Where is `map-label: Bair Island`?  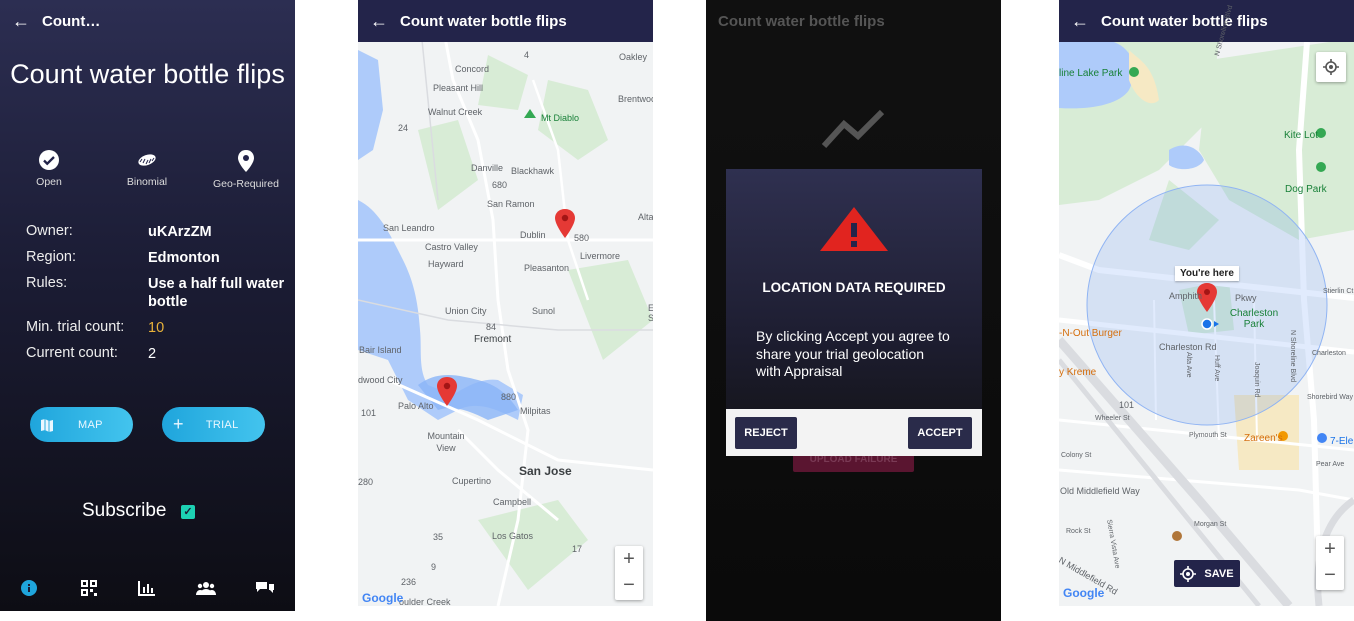 map-label: Bair Island is located at coordinates (380, 350).